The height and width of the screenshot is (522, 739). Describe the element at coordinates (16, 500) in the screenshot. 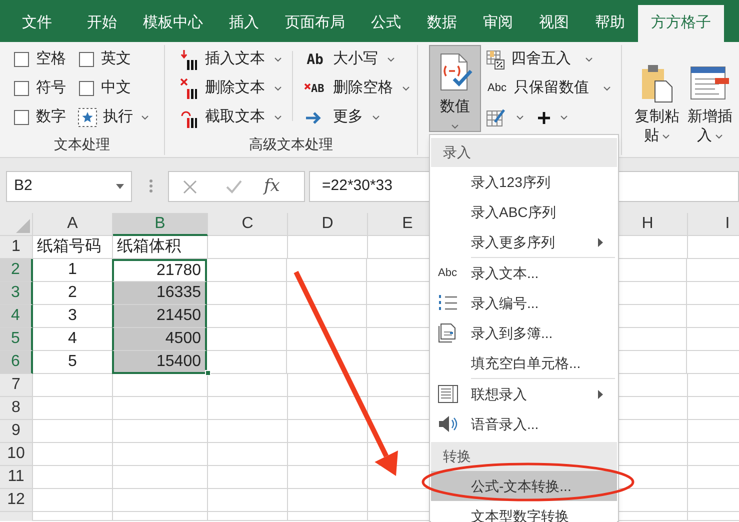

I see `row-header: 12` at that location.